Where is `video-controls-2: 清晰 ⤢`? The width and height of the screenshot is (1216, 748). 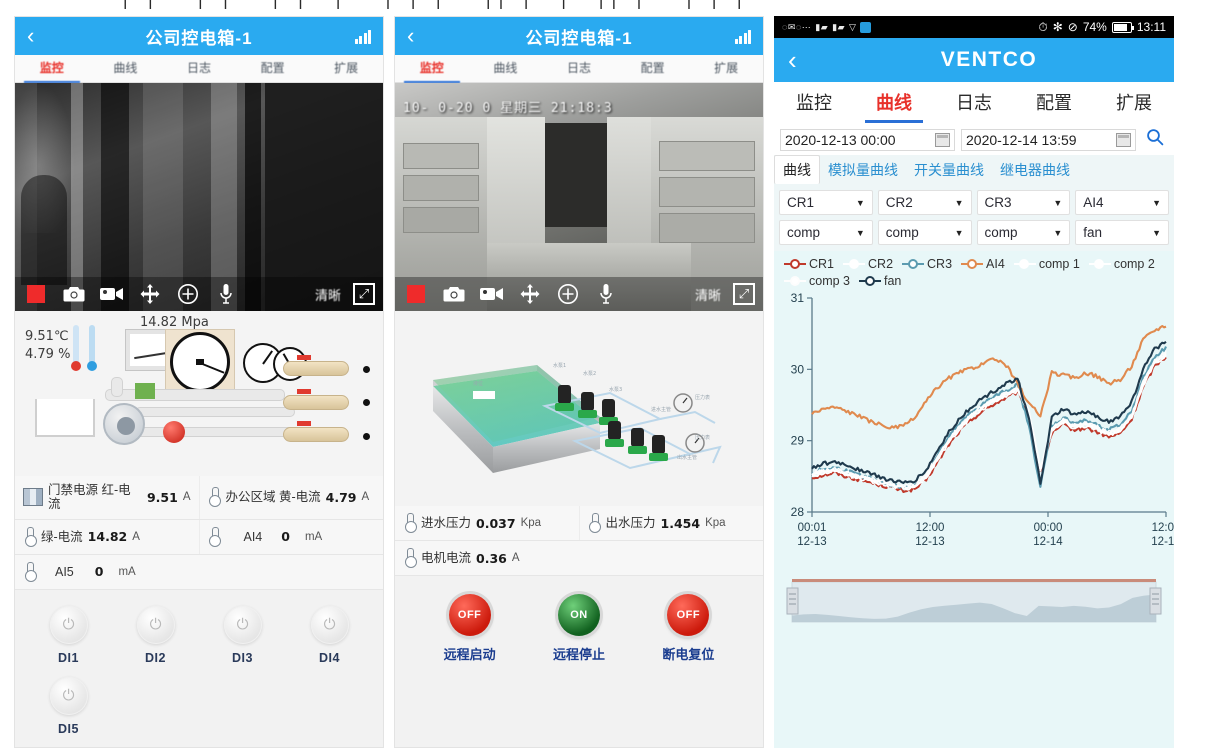 video-controls-2: 清晰 ⤢ is located at coordinates (579, 294).